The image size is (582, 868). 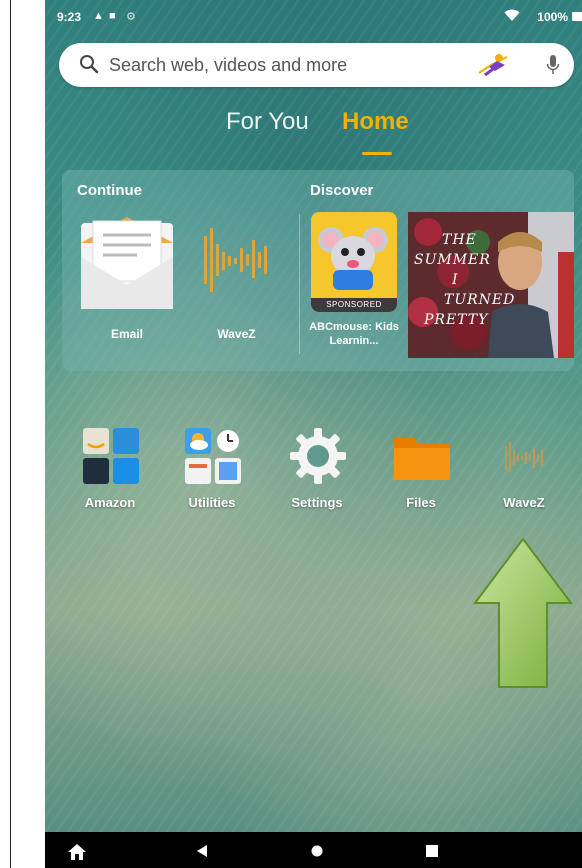 I want to click on alert-icon: ▲, so click(x=98, y=16).